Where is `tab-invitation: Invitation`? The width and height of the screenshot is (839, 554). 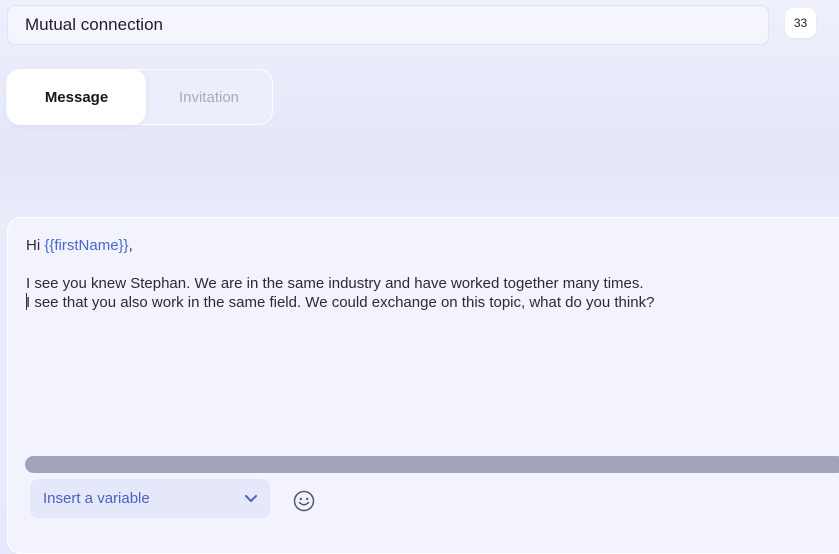
tab-invitation: Invitation is located at coordinates (209, 97).